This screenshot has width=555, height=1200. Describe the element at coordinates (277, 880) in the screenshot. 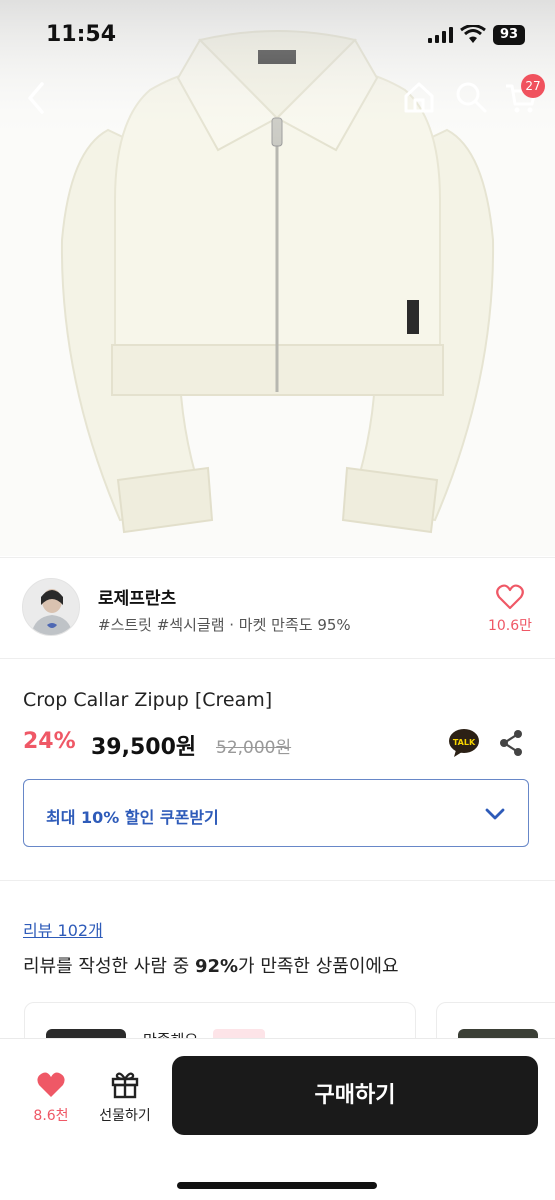

I see `section-divider` at that location.